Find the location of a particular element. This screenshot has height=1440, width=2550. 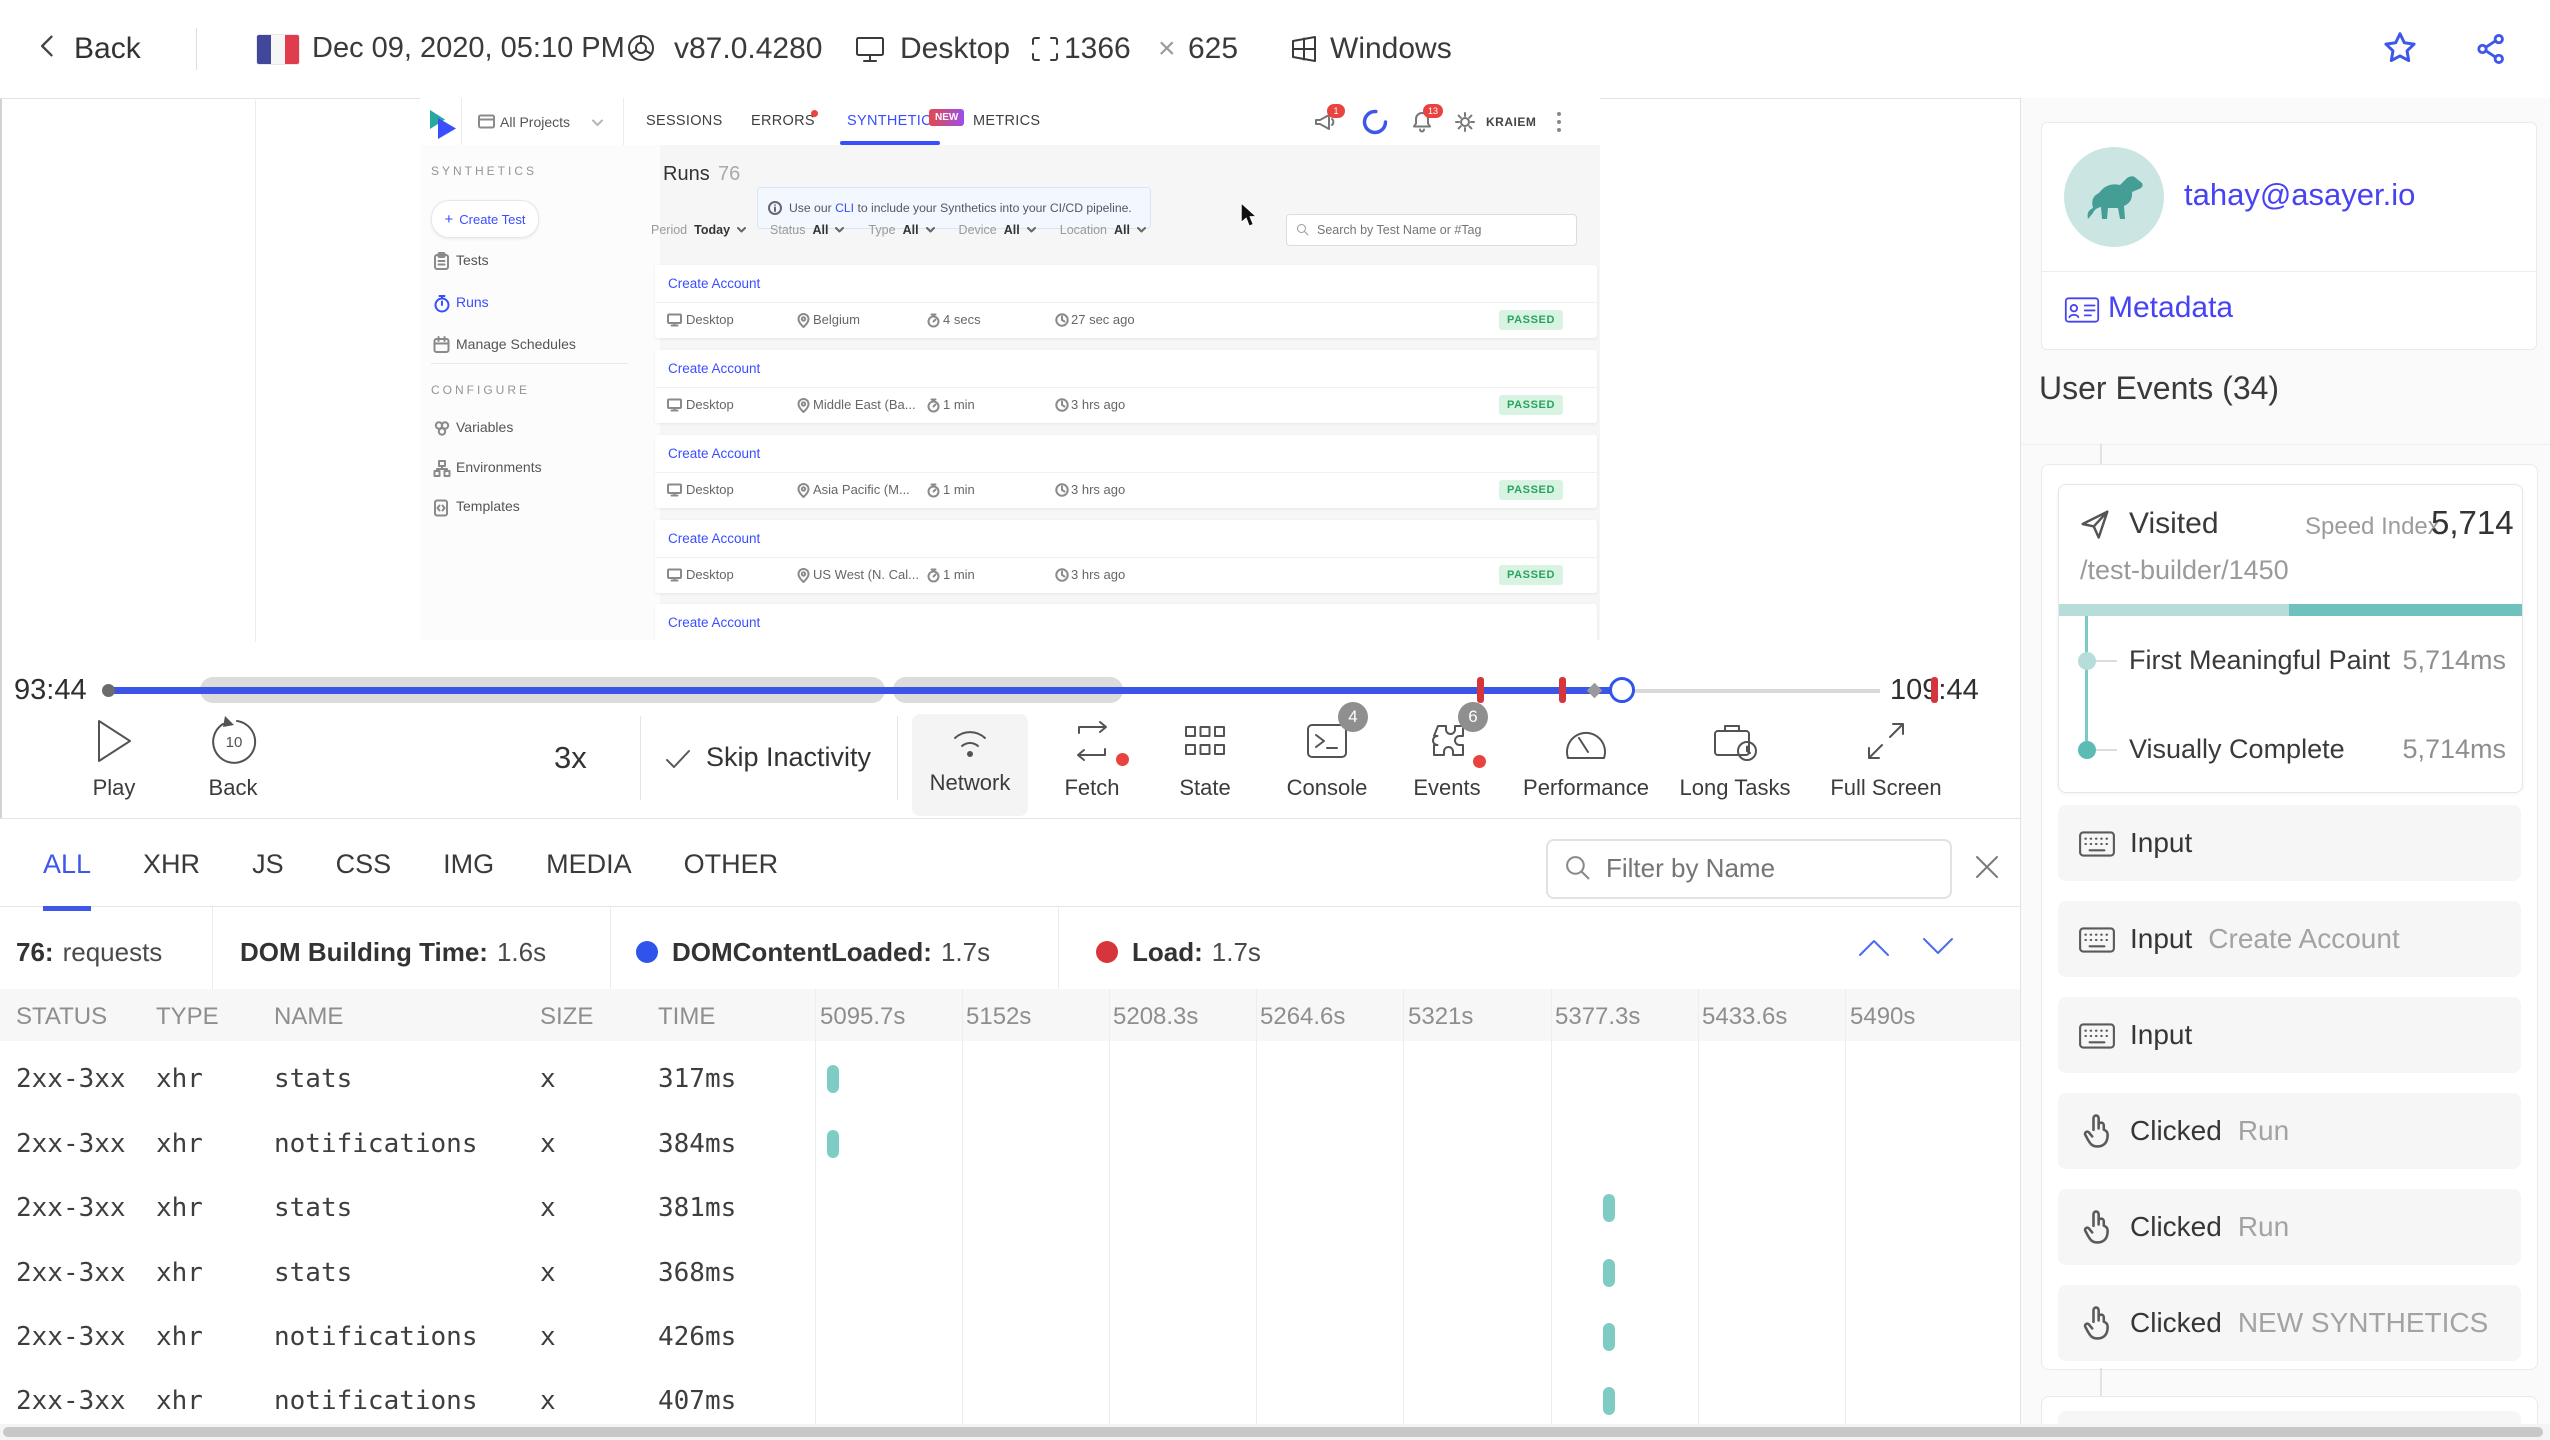

app-tab-metrics: METRICS is located at coordinates (1006, 121).